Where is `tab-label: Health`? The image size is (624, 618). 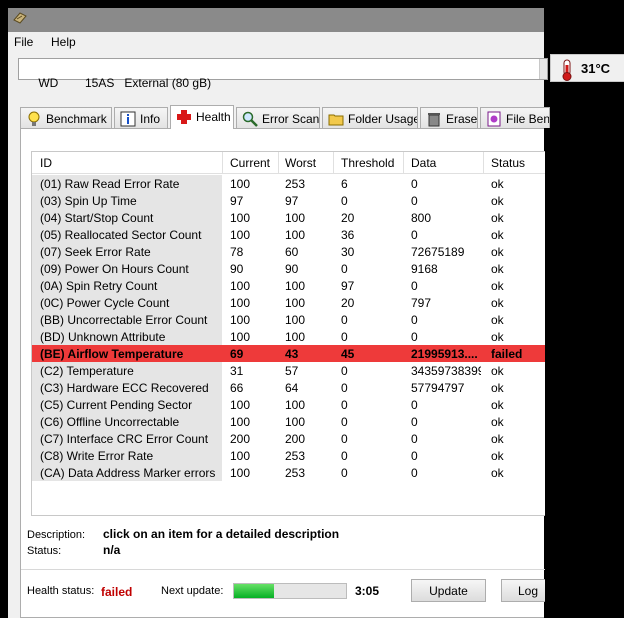
tab-label: Health is located at coordinates (213, 117).